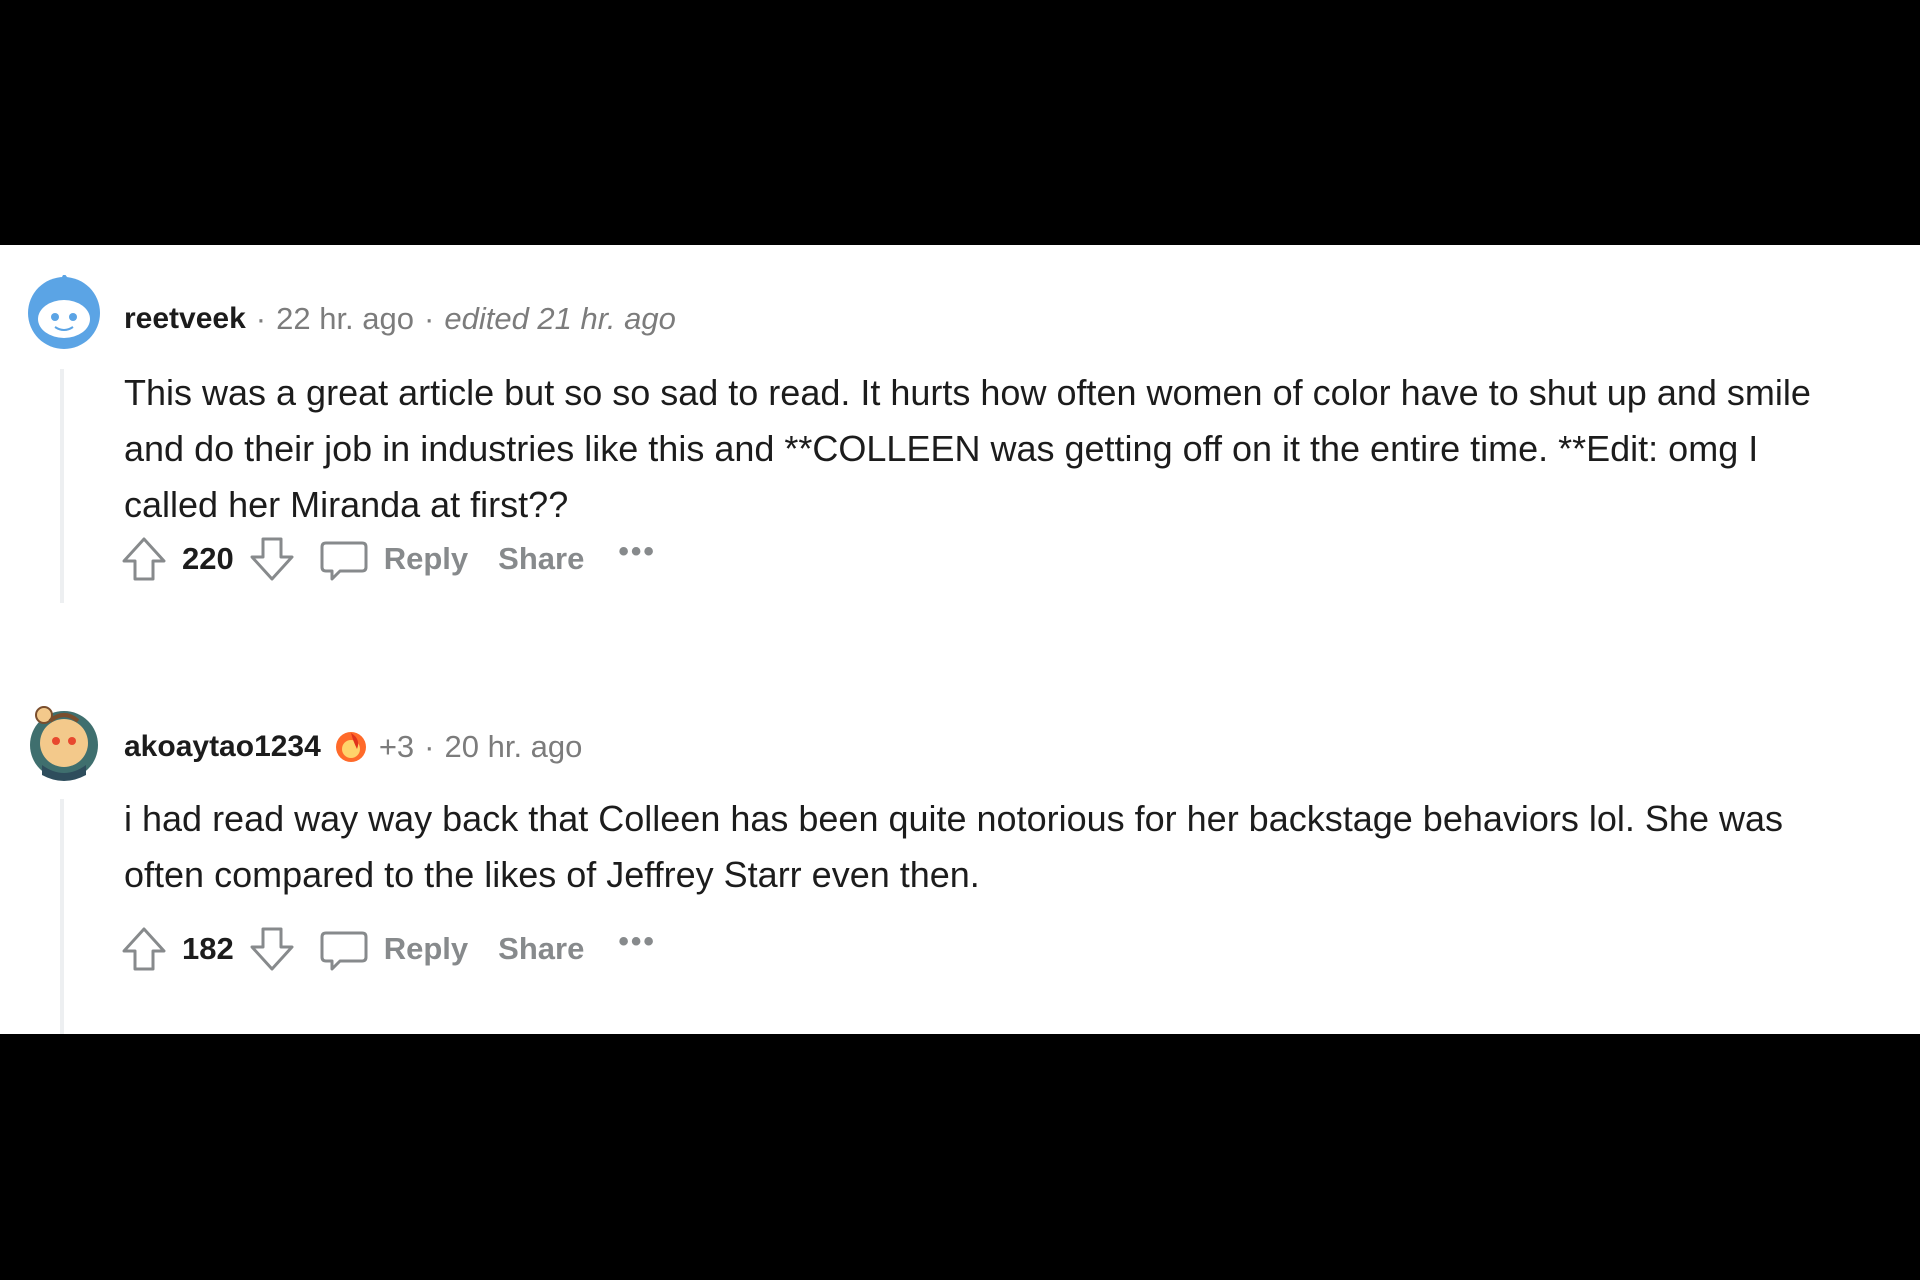 The height and width of the screenshot is (1280, 1920). What do you see at coordinates (208, 948) in the screenshot?
I see `vote-score: 182` at bounding box center [208, 948].